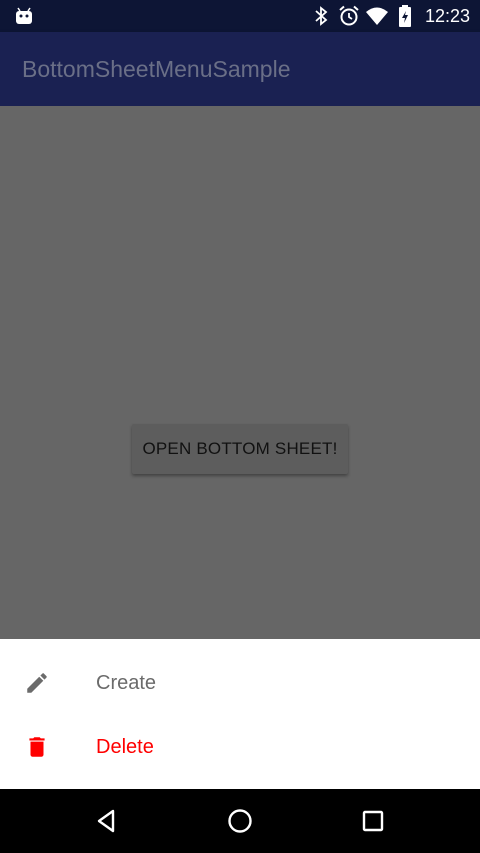 The width and height of the screenshot is (480, 853). I want to click on alarm-icon, so click(349, 15).